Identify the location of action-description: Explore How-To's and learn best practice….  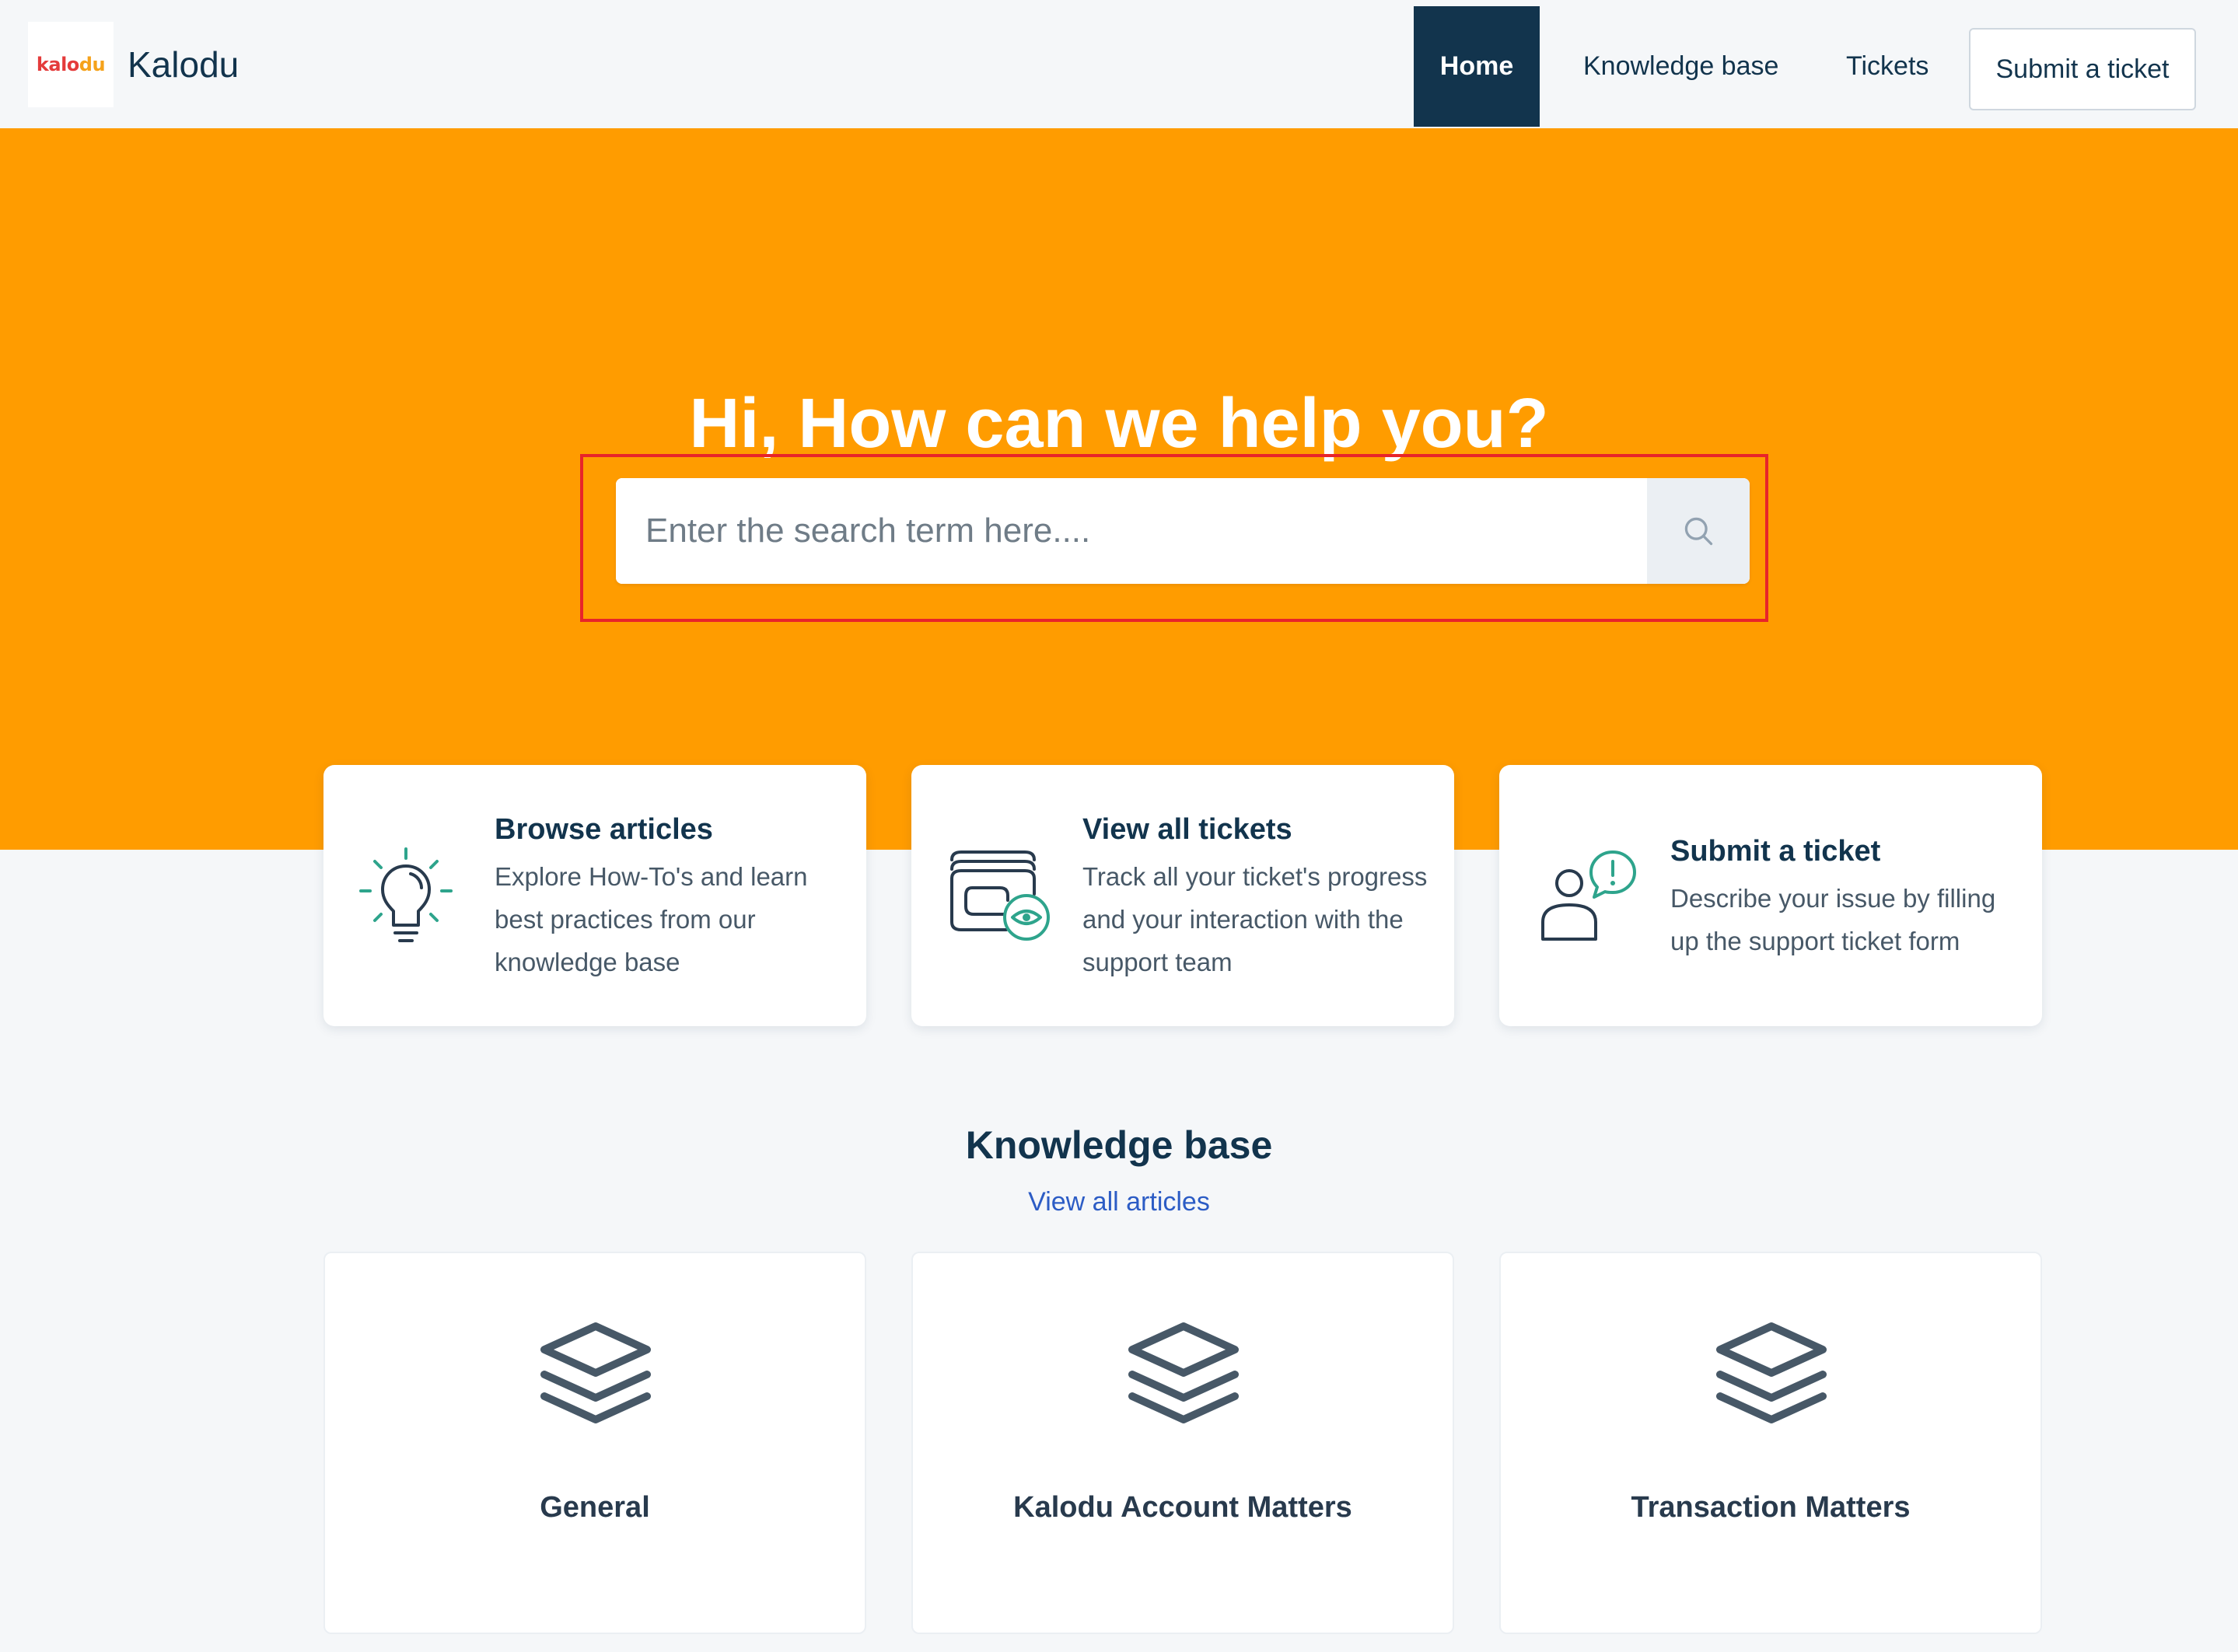
(651, 919).